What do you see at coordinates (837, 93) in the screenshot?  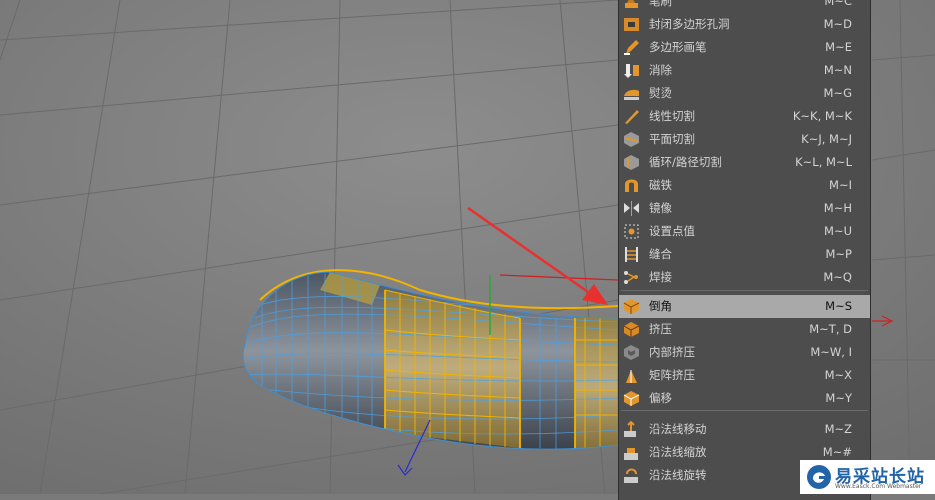 I see `menu-item-shortcut: M~G` at bounding box center [837, 93].